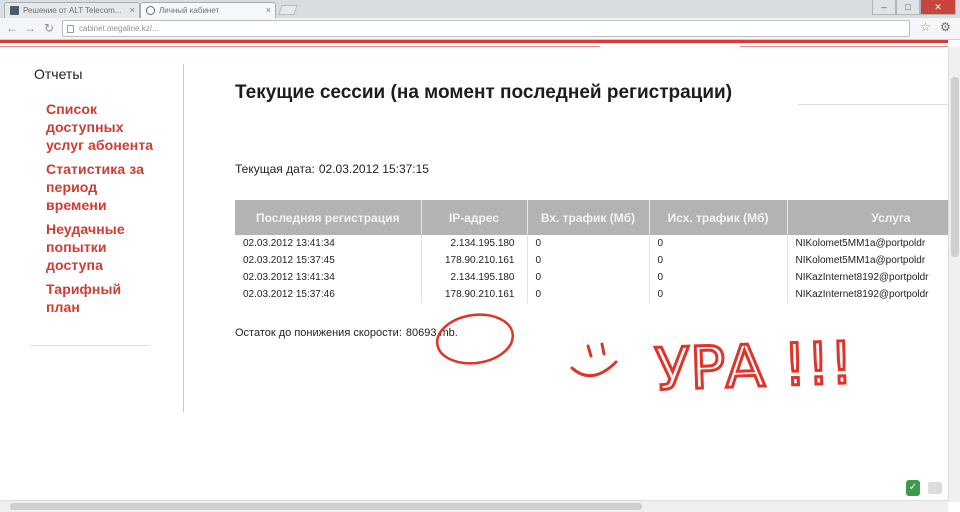  Describe the element at coordinates (474, 41) in the screenshot. I see `header-accent-line` at that location.